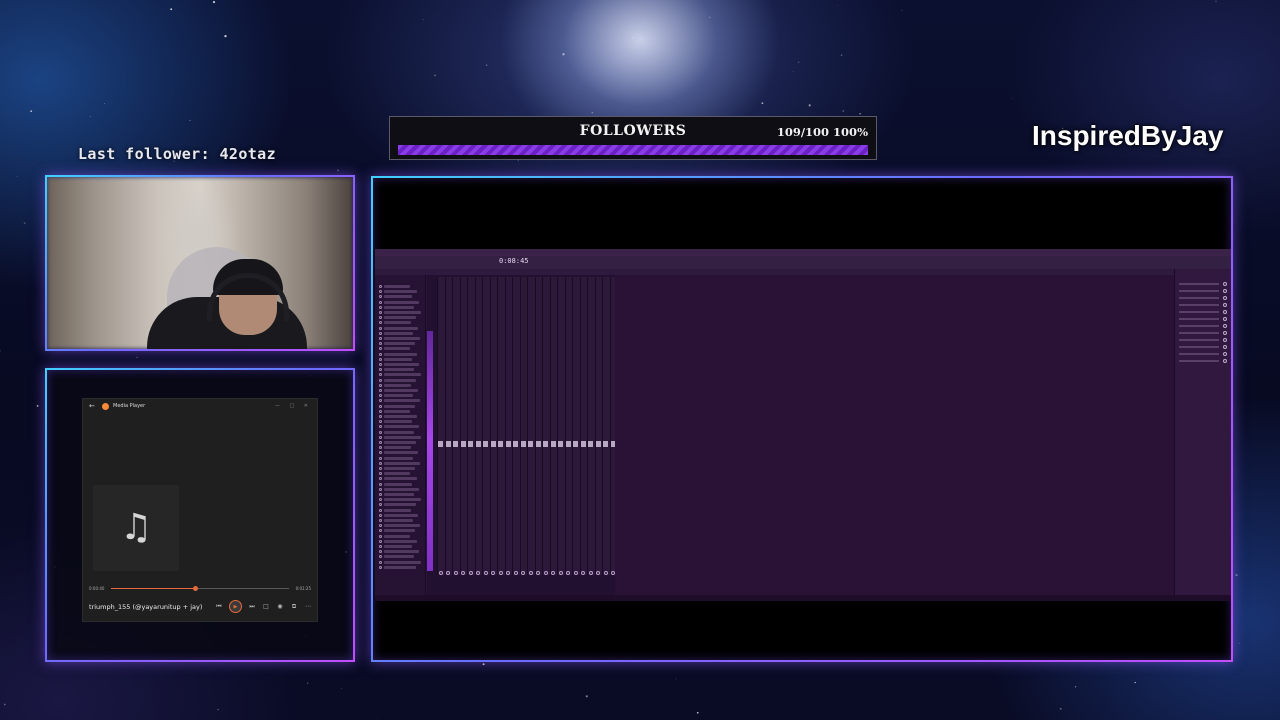 This screenshot has height=720, width=1280. I want to click on repeat-icon: □, so click(266, 606).